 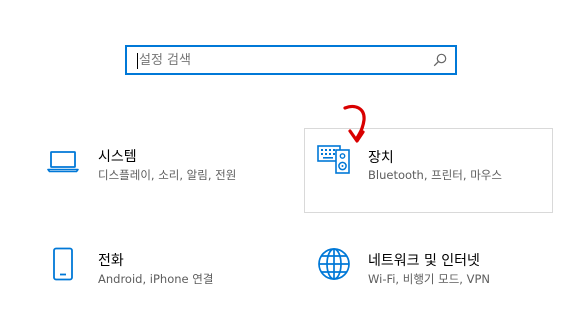 What do you see at coordinates (354, 123) in the screenshot?
I see `red-arrow-icon` at bounding box center [354, 123].